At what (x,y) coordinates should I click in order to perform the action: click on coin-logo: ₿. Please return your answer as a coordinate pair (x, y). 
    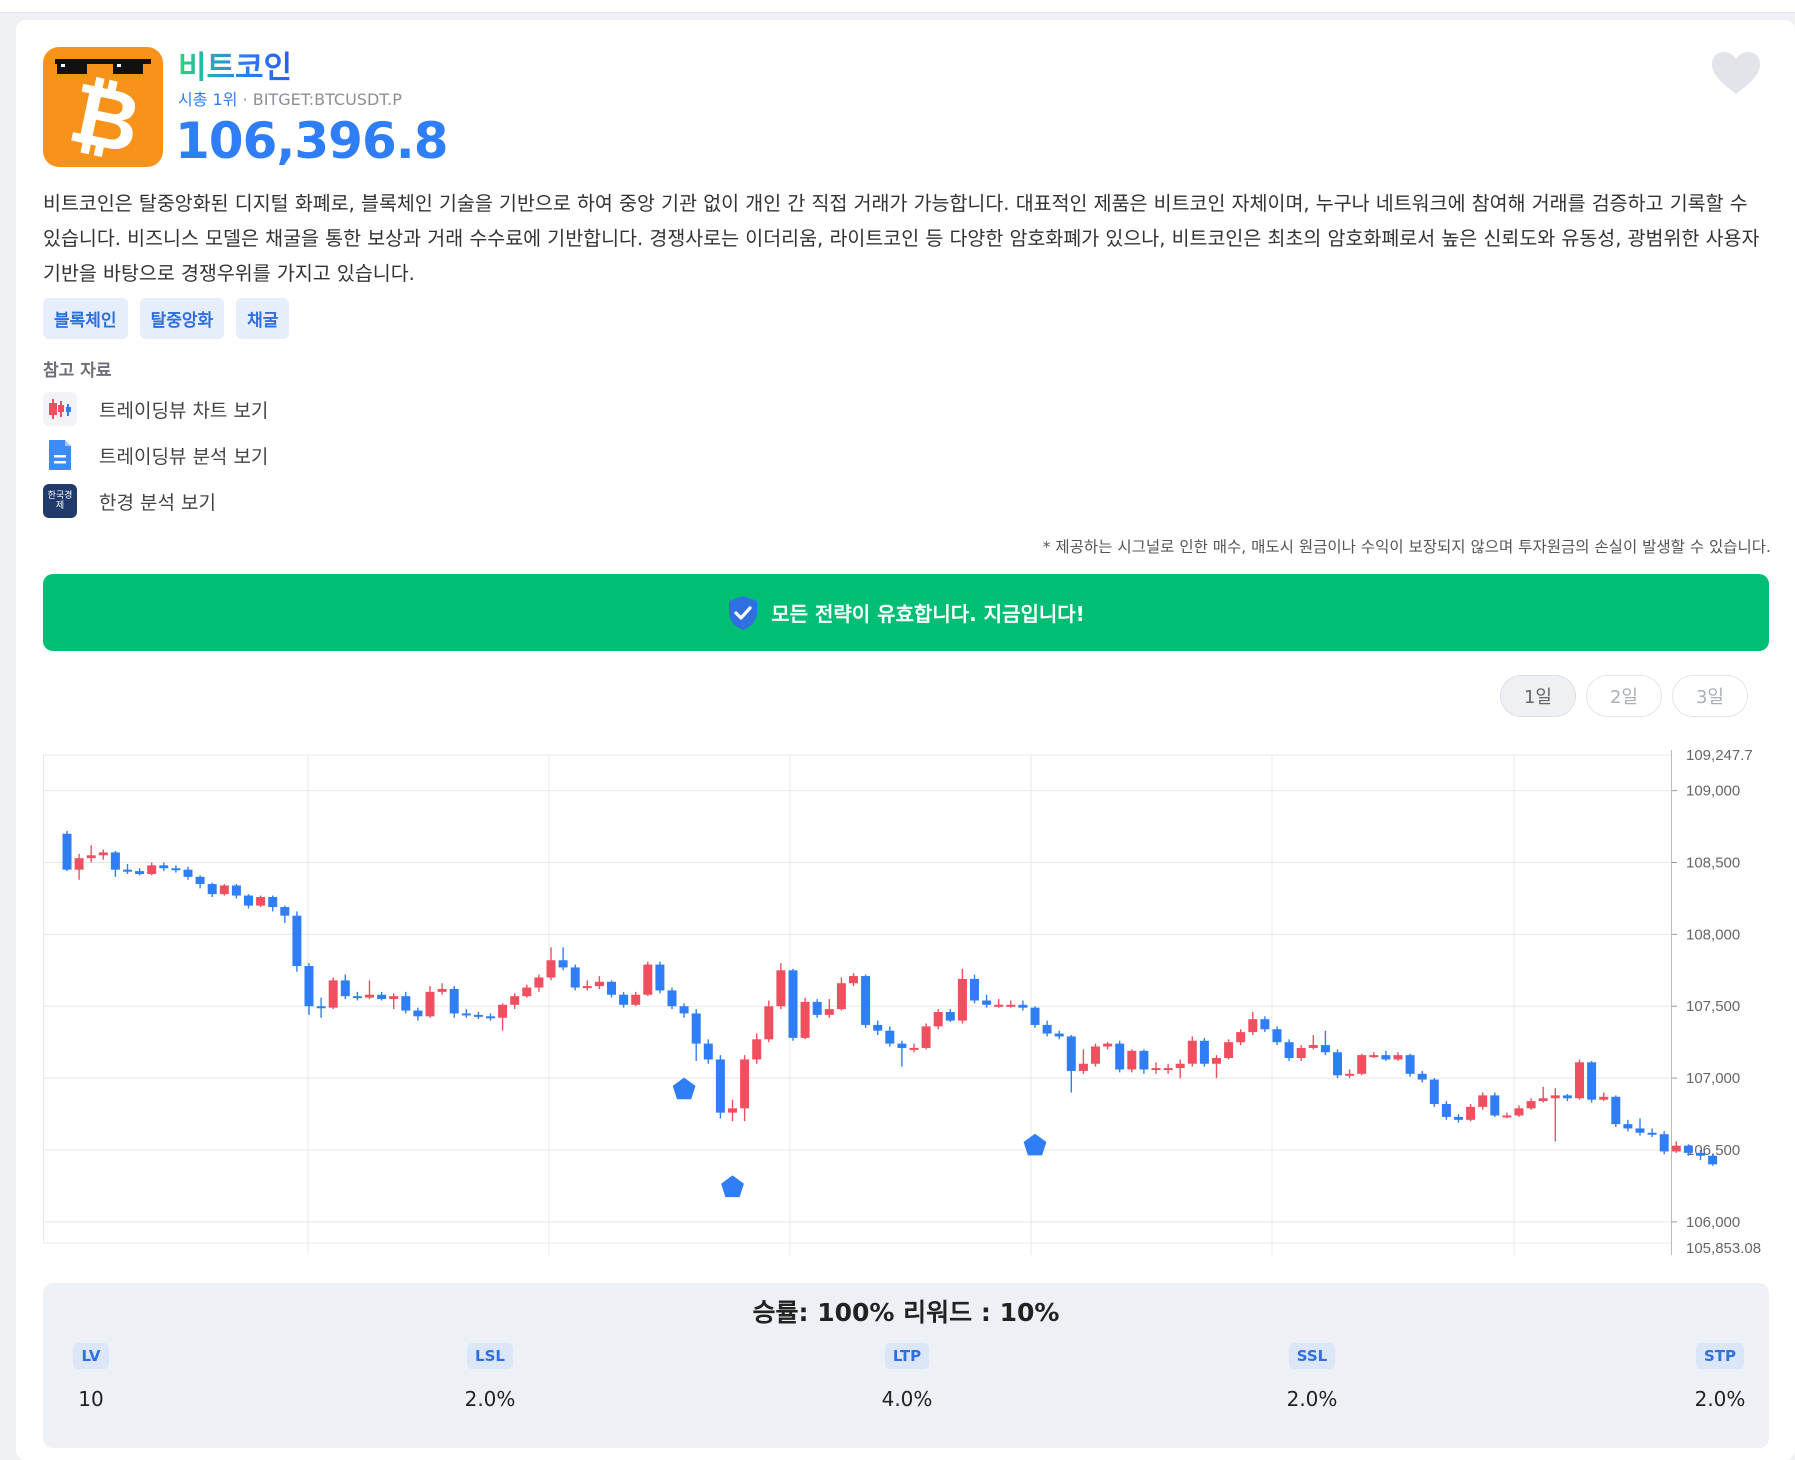
    Looking at the image, I should click on (103, 107).